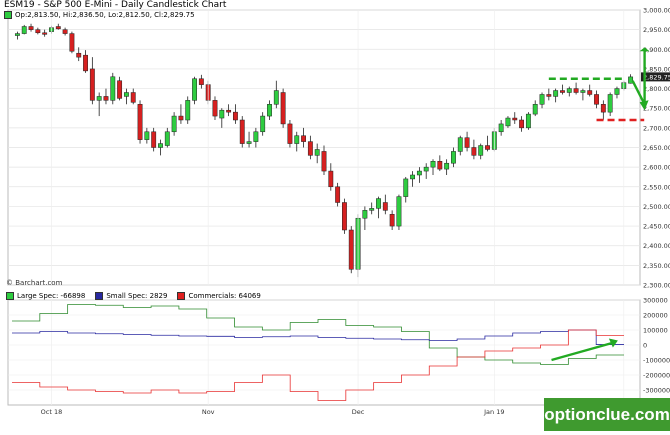 Image resolution: width=670 pixels, height=435 pixels. Describe the element at coordinates (208, 412) in the screenshot. I see `x-tick-label: Nov` at that location.